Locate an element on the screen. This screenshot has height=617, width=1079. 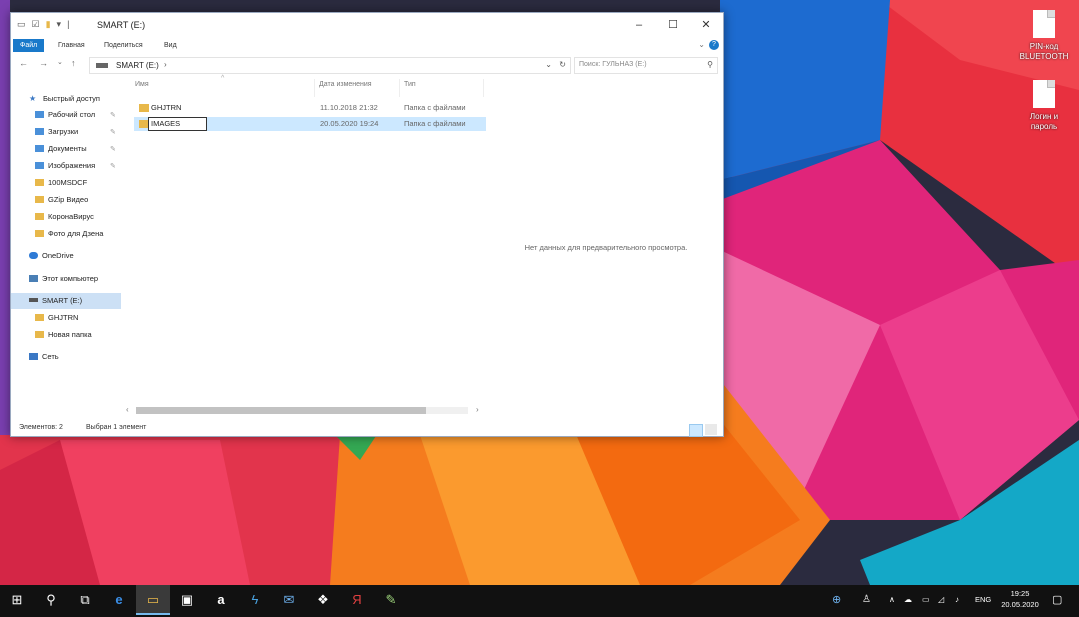
scroll-left-icon: ‹ is located at coordinates (127, 409).